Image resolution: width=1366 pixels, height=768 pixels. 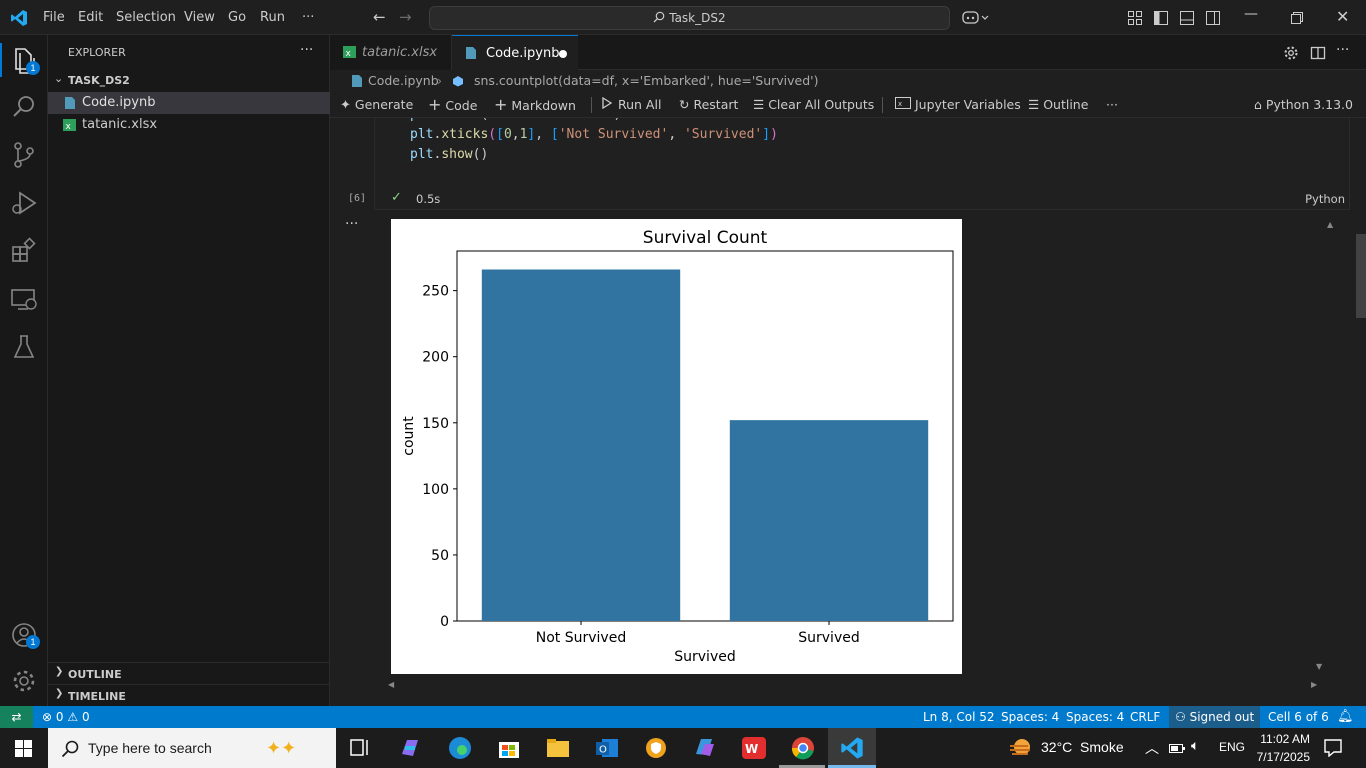 I want to click on menu-more: ···, so click(x=308, y=17).